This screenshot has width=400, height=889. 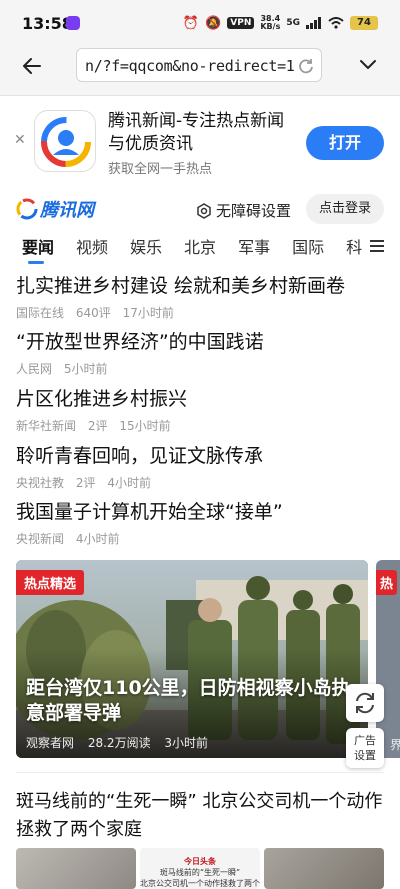 What do you see at coordinates (145, 426) in the screenshot?
I see `news-time: 15小时前` at bounding box center [145, 426].